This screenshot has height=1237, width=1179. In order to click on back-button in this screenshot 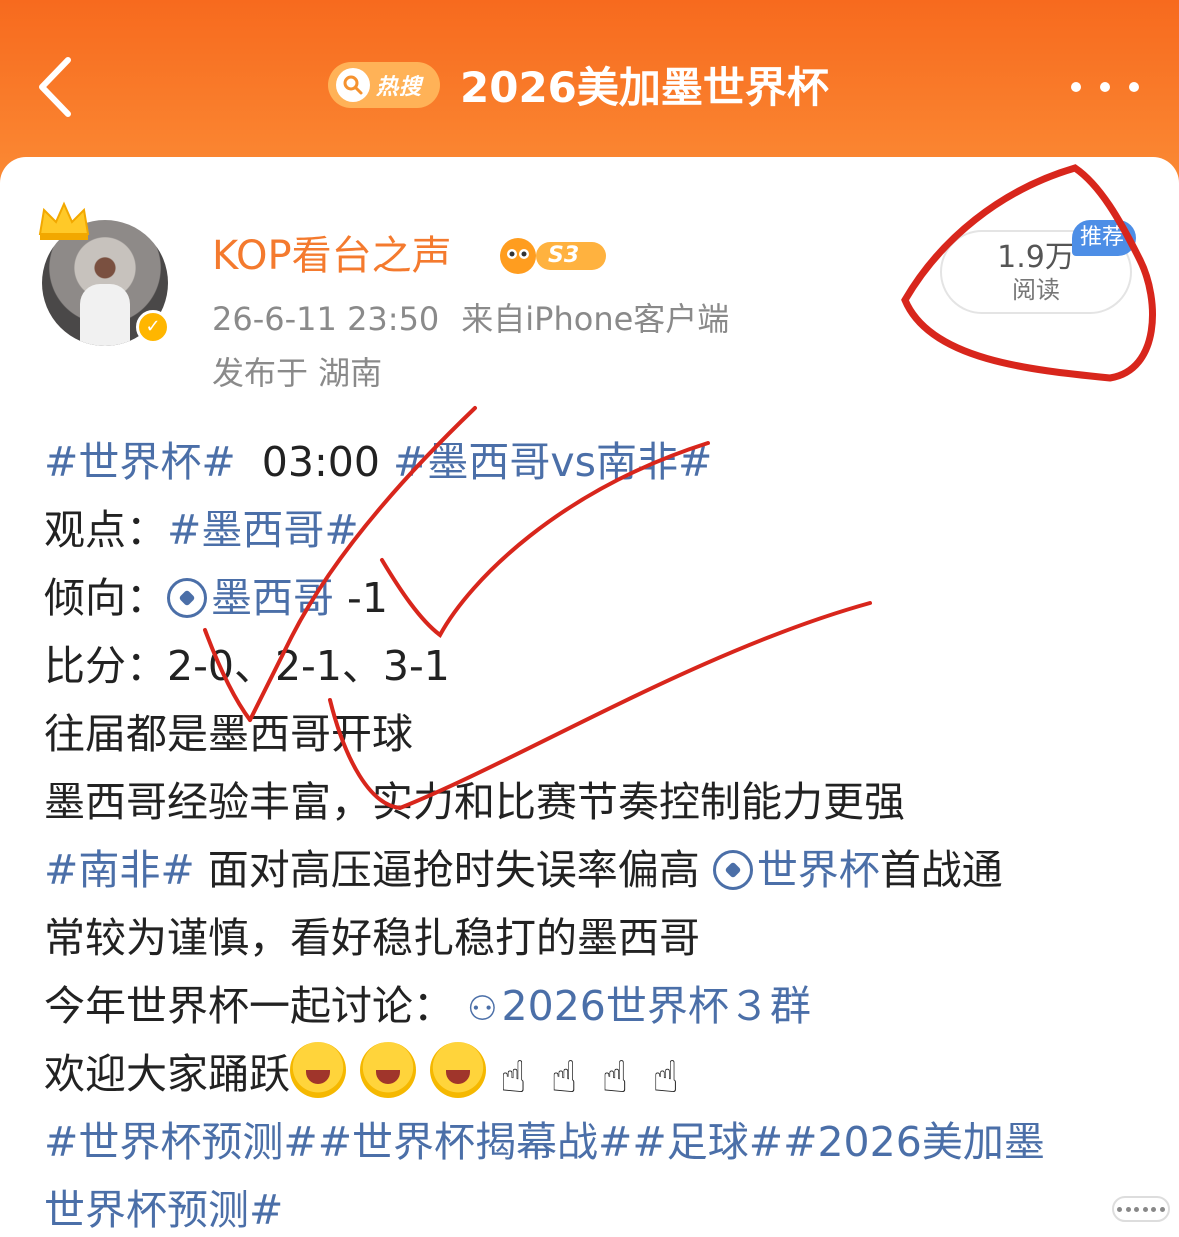, I will do `click(60, 87)`.